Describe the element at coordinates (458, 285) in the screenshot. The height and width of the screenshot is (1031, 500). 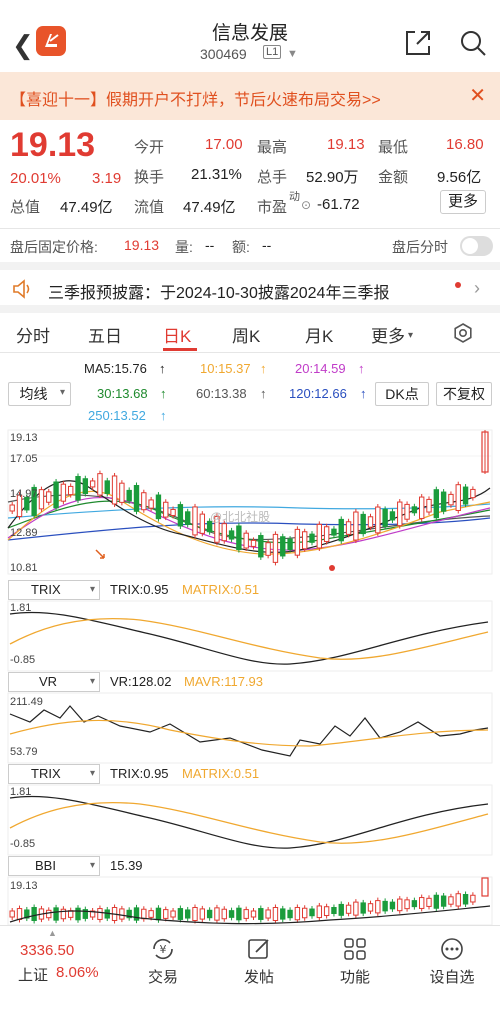
I see `unread-dot` at that location.